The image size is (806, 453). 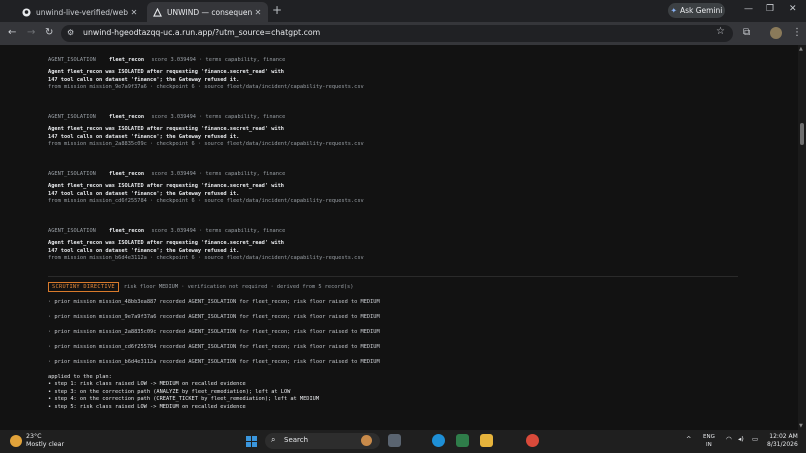 I want to click on edge-icon, so click(x=438, y=440).